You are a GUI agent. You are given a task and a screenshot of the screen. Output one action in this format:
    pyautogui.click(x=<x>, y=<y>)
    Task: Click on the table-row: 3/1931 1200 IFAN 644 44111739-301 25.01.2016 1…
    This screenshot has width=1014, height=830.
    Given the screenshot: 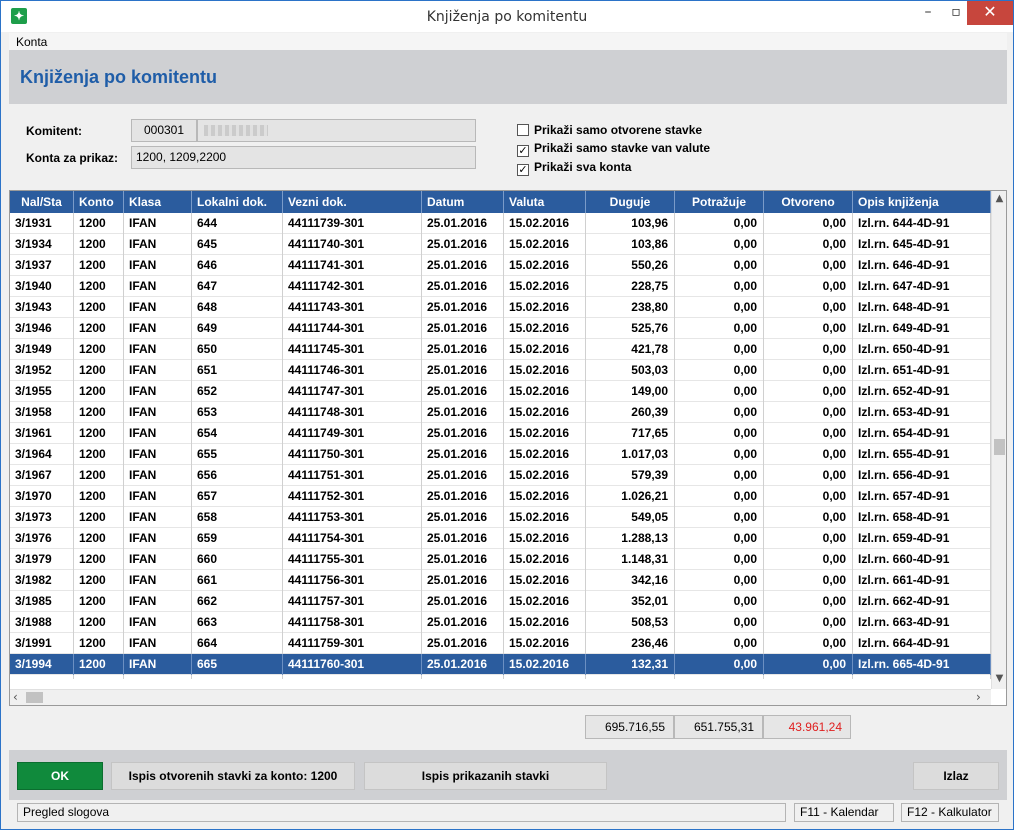 What is the action you would take?
    pyautogui.click(x=500, y=223)
    